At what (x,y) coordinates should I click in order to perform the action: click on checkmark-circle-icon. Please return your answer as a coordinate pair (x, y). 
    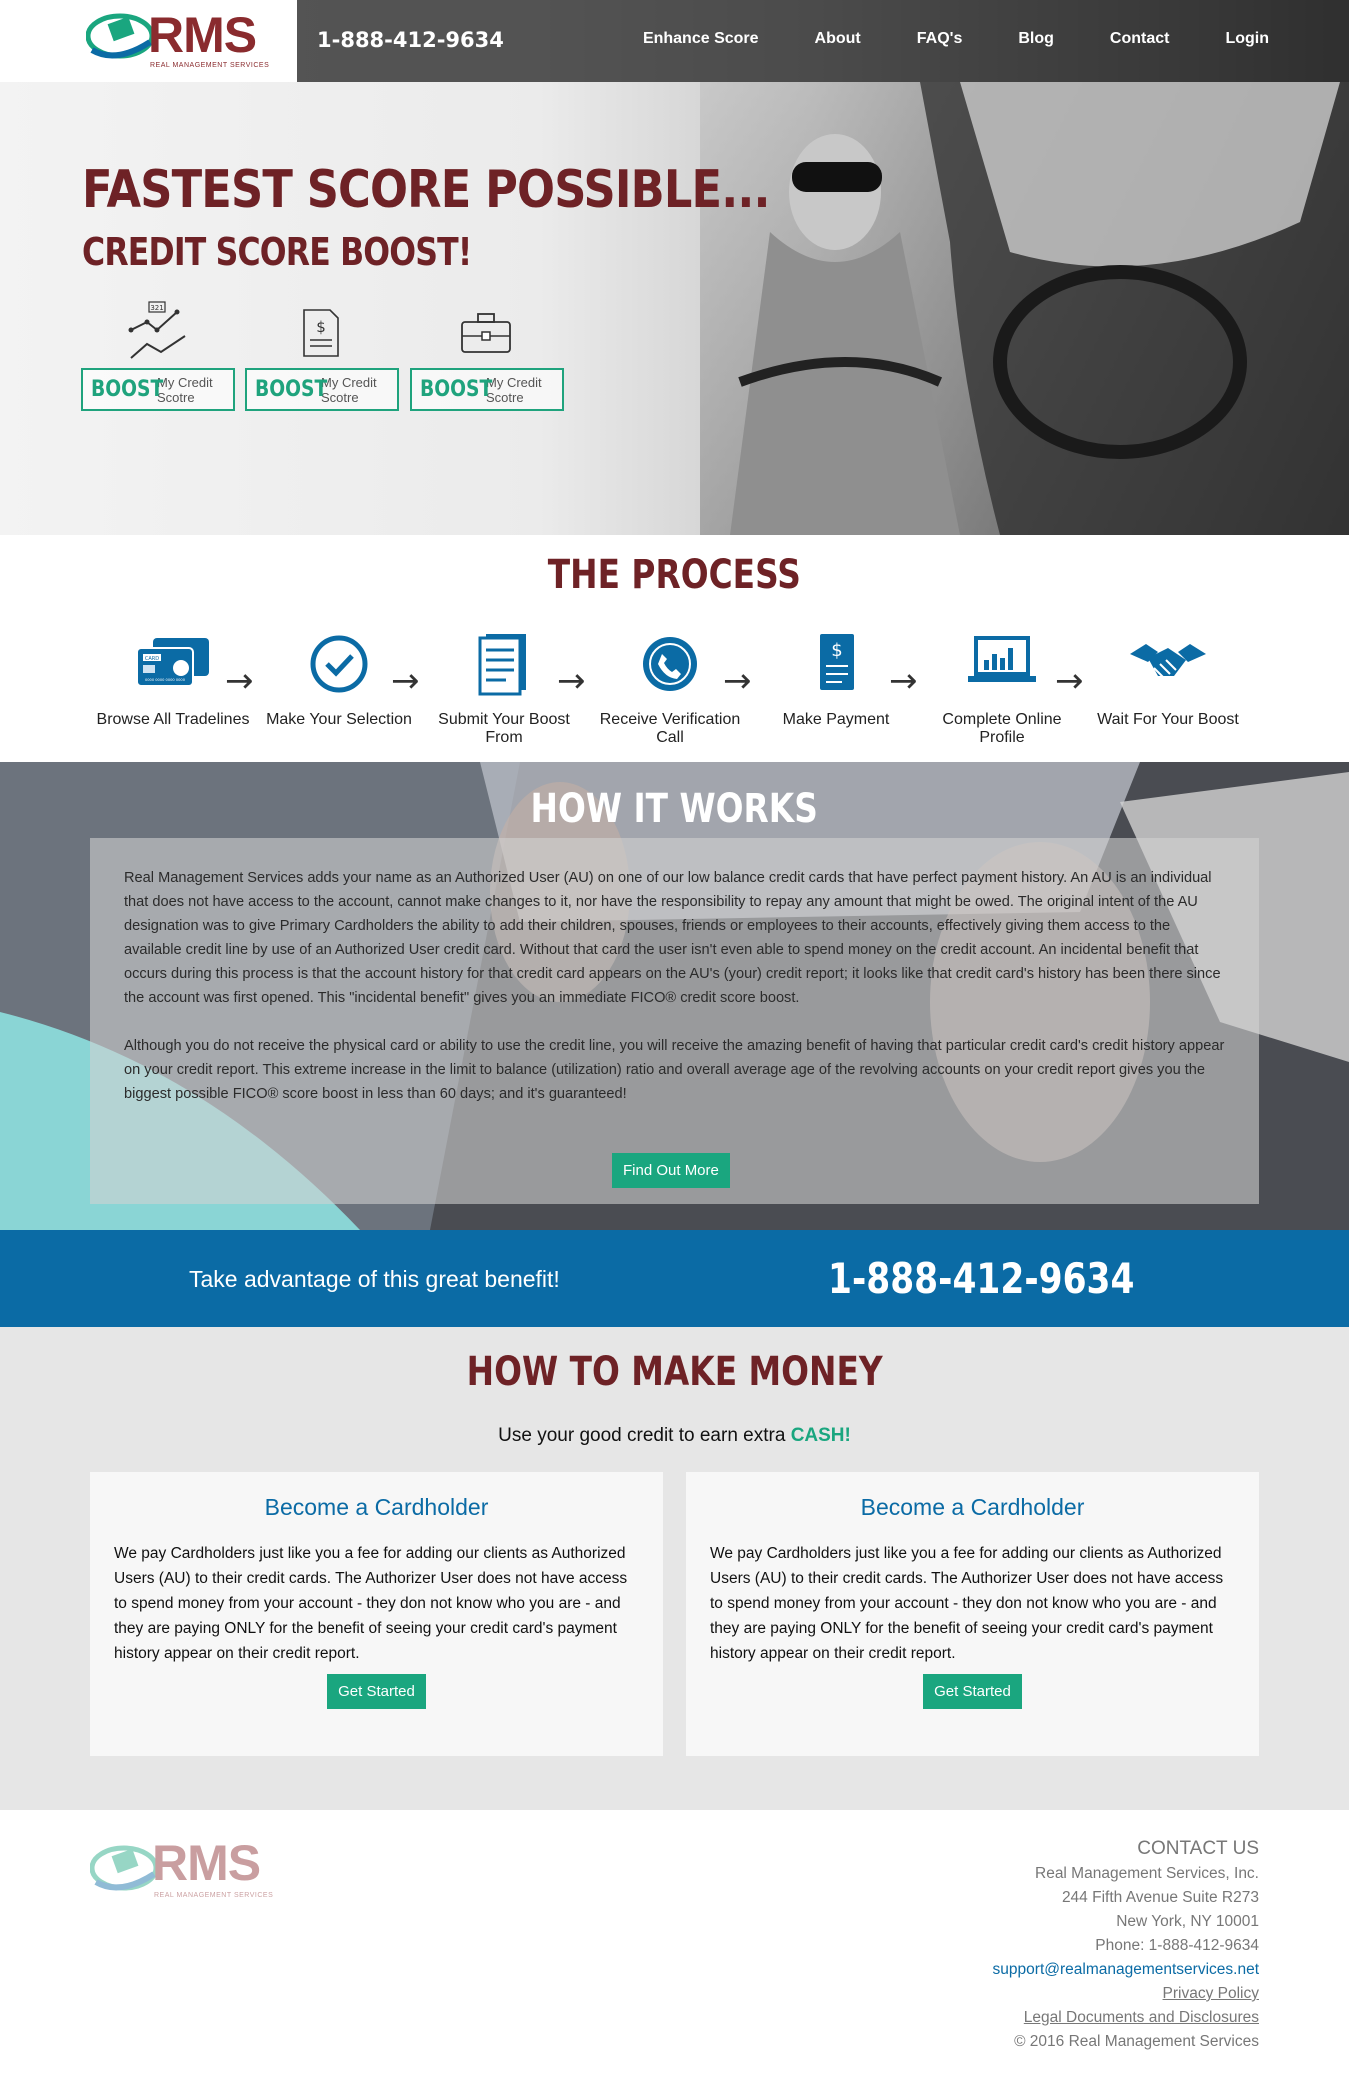
    Looking at the image, I should click on (339, 664).